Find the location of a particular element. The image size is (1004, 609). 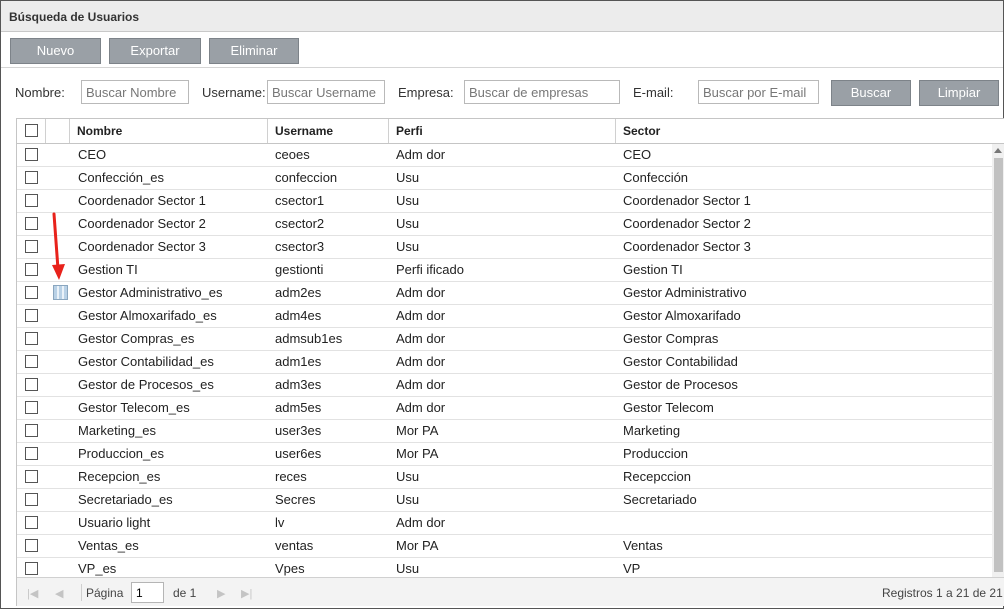

select-all-checkbox is located at coordinates (31, 130).